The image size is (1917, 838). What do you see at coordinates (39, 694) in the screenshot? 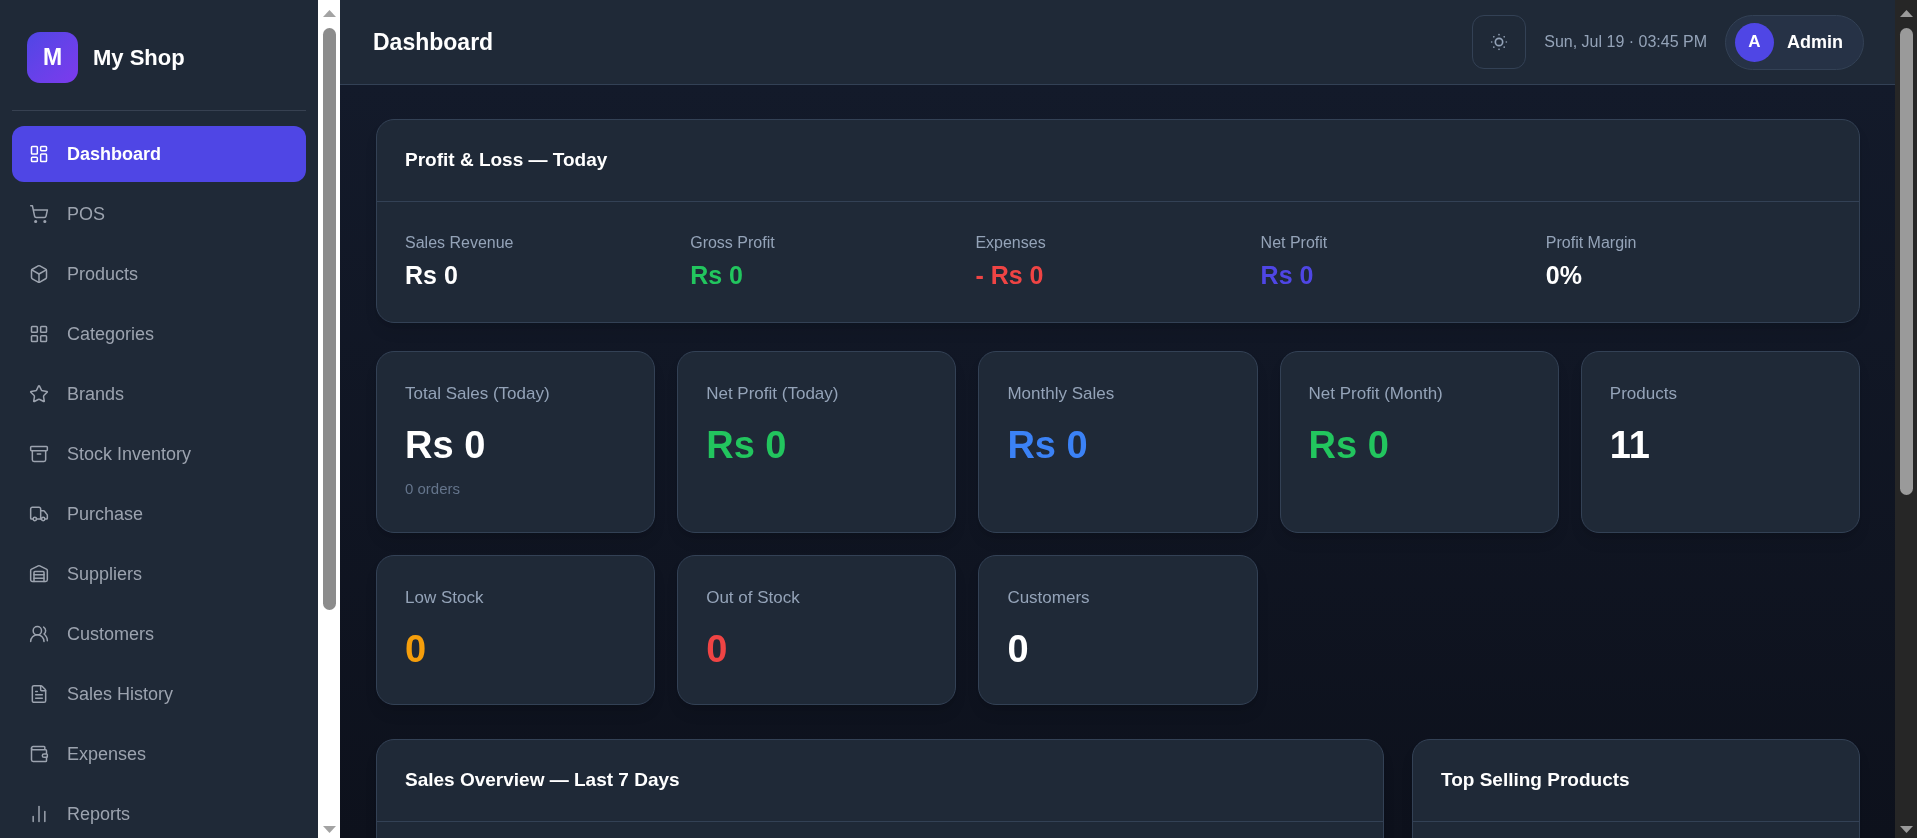
I see `document-icon` at bounding box center [39, 694].